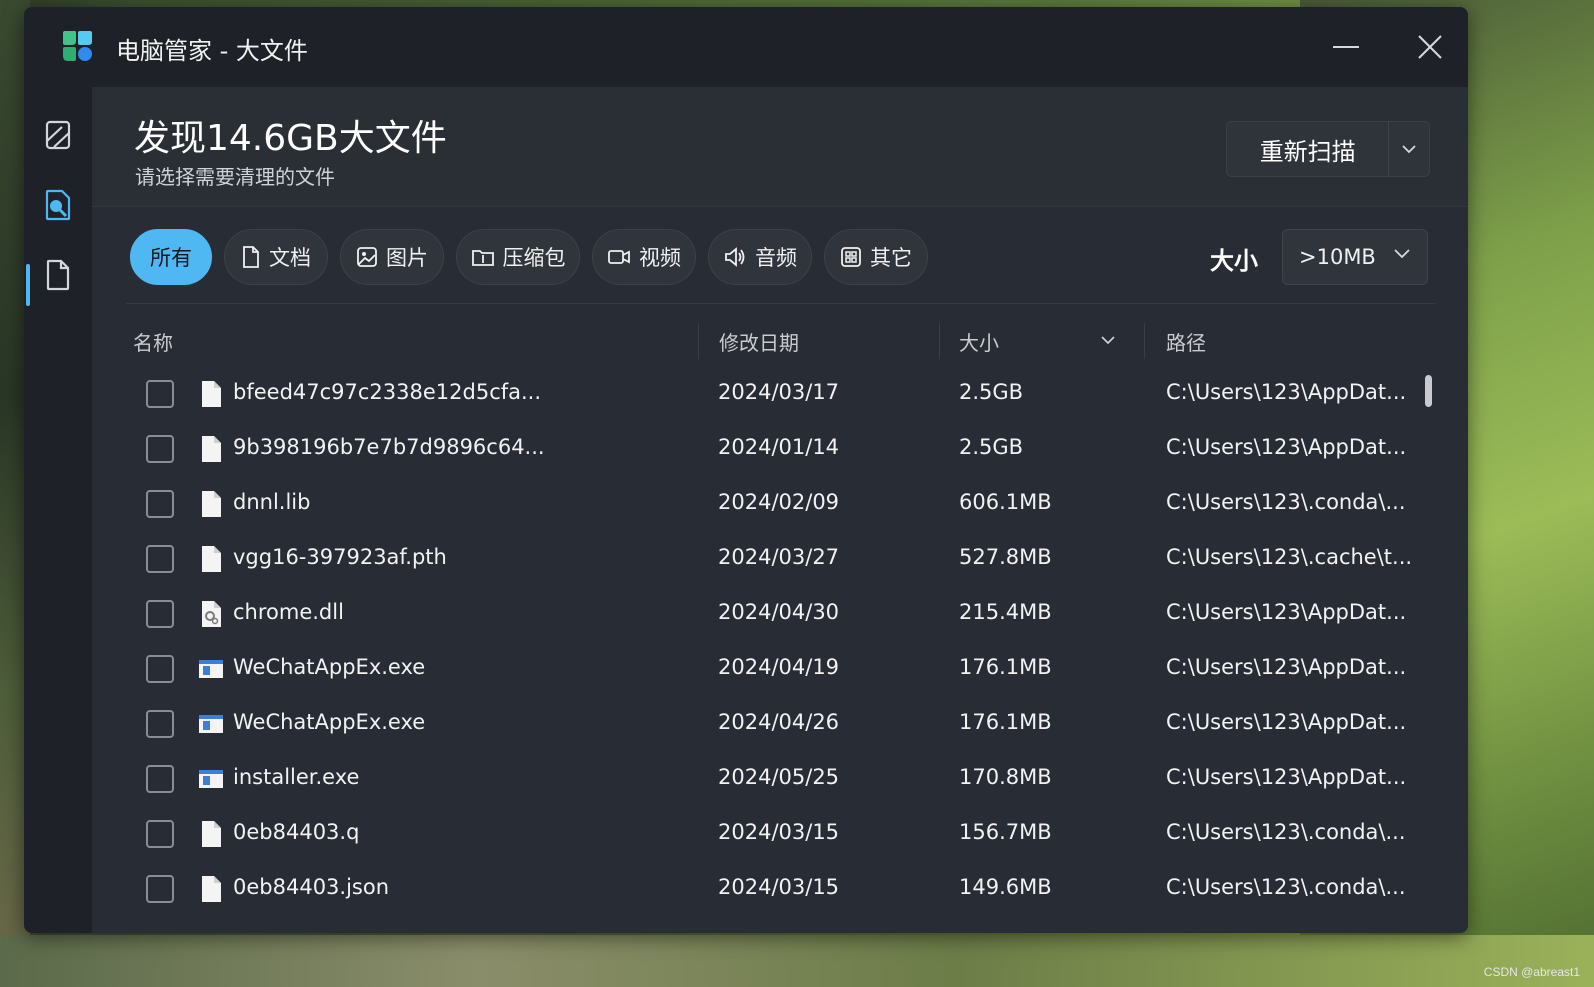  Describe the element at coordinates (1428, 391) in the screenshot. I see `vertical-scrollbar` at that location.